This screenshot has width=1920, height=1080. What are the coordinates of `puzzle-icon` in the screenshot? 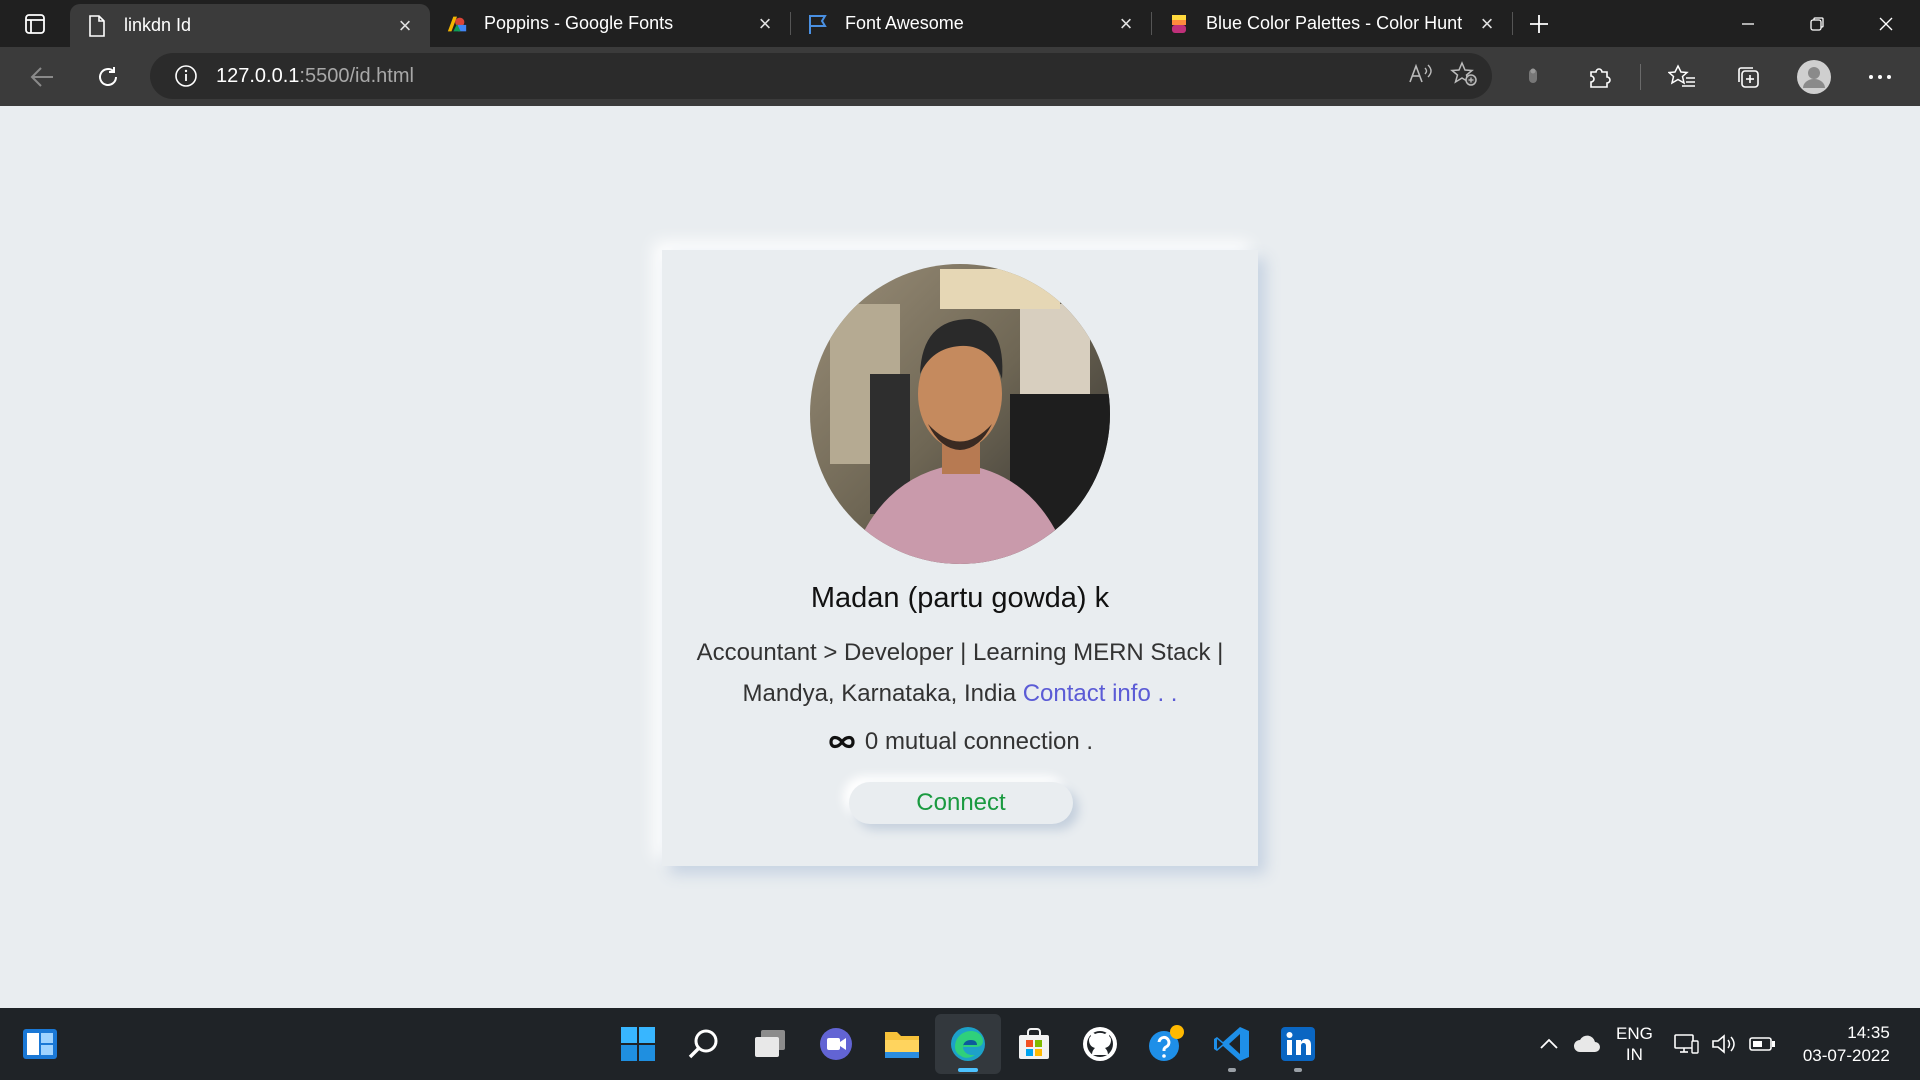 It's located at (1600, 77).